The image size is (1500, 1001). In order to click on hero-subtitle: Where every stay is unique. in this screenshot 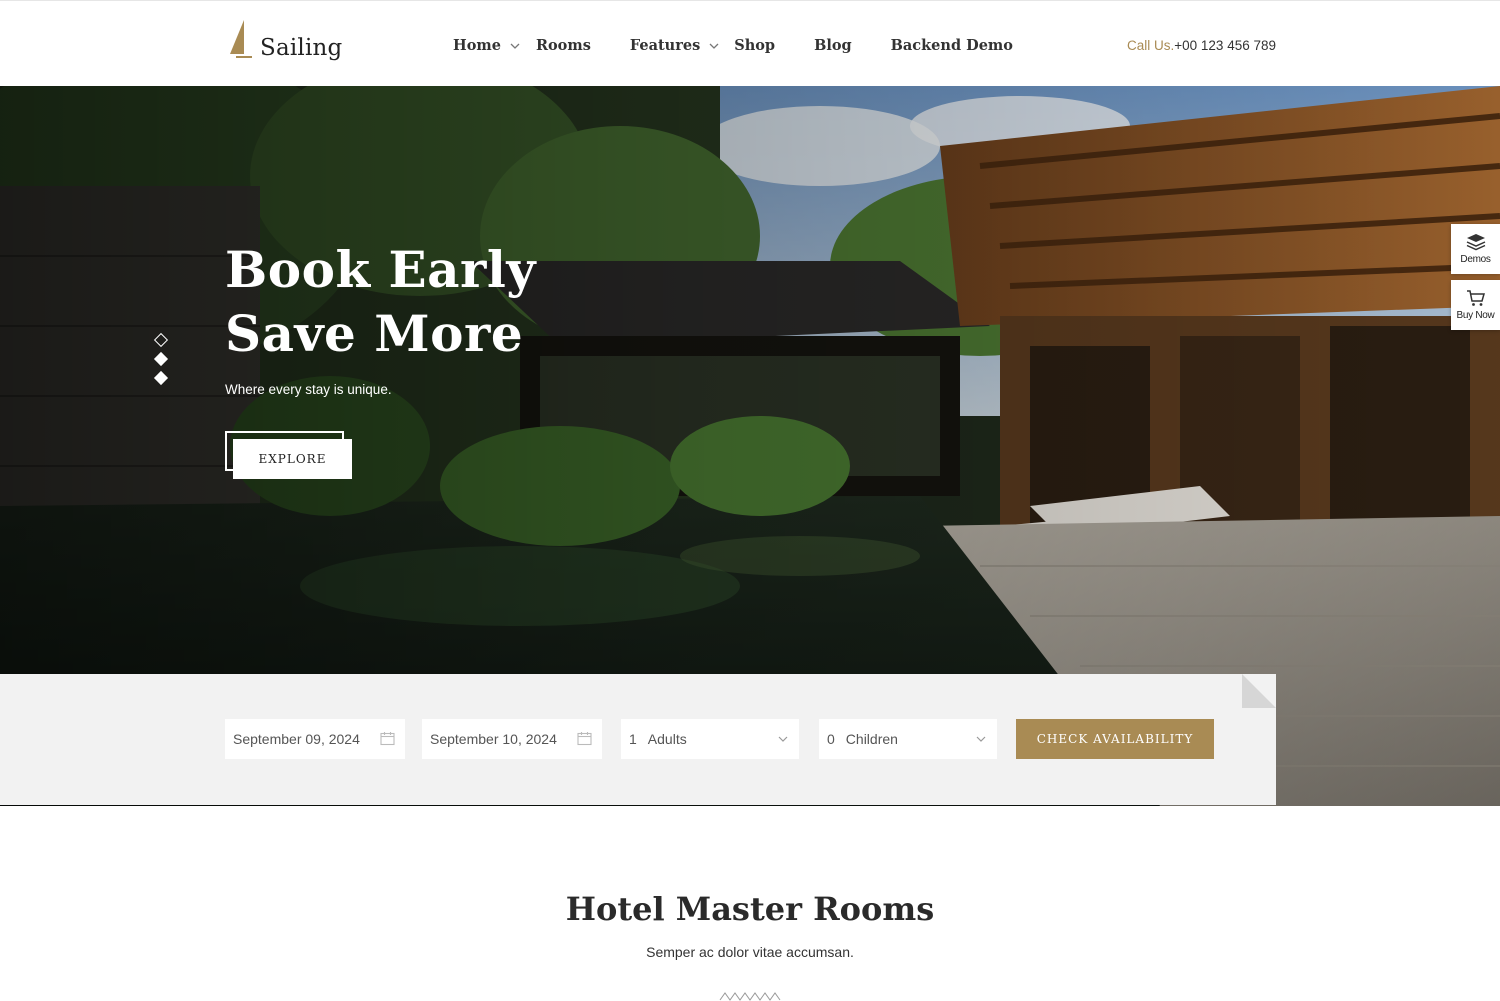, I will do `click(308, 389)`.